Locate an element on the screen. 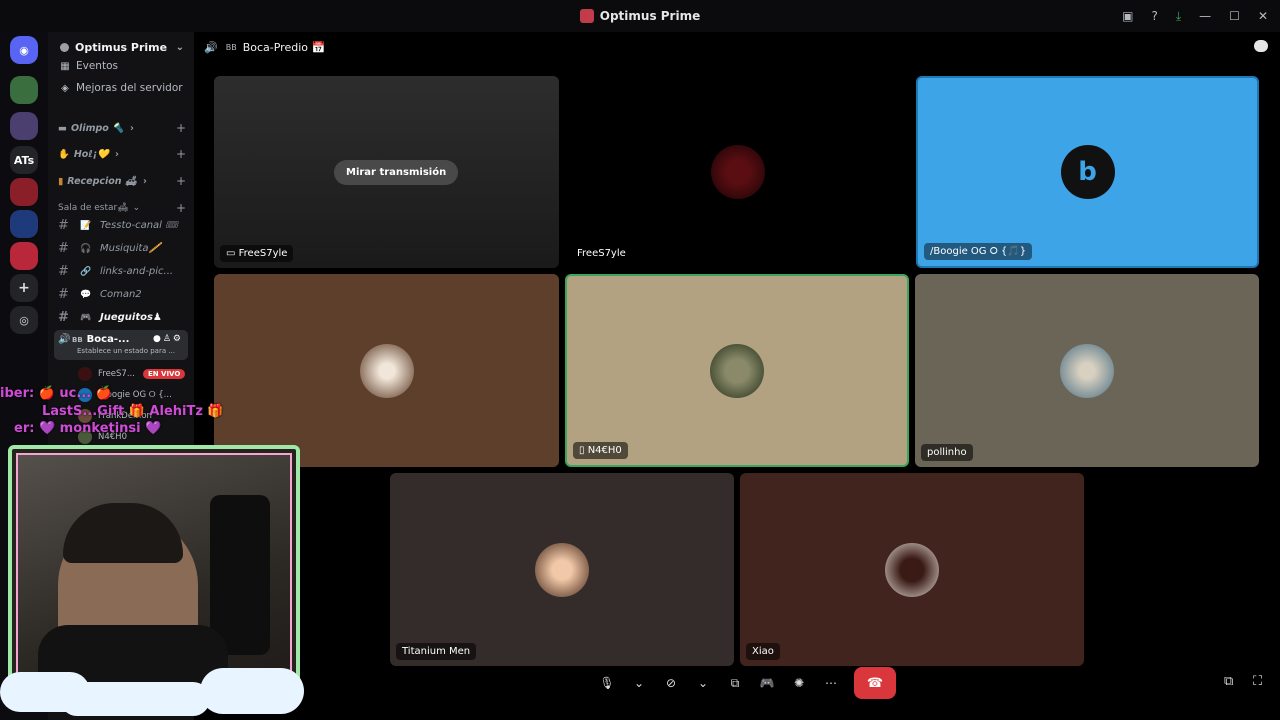 This screenshot has width=1280, height=720. overlay-line: iber: 🍎 uc... 🍎 is located at coordinates (56, 393).